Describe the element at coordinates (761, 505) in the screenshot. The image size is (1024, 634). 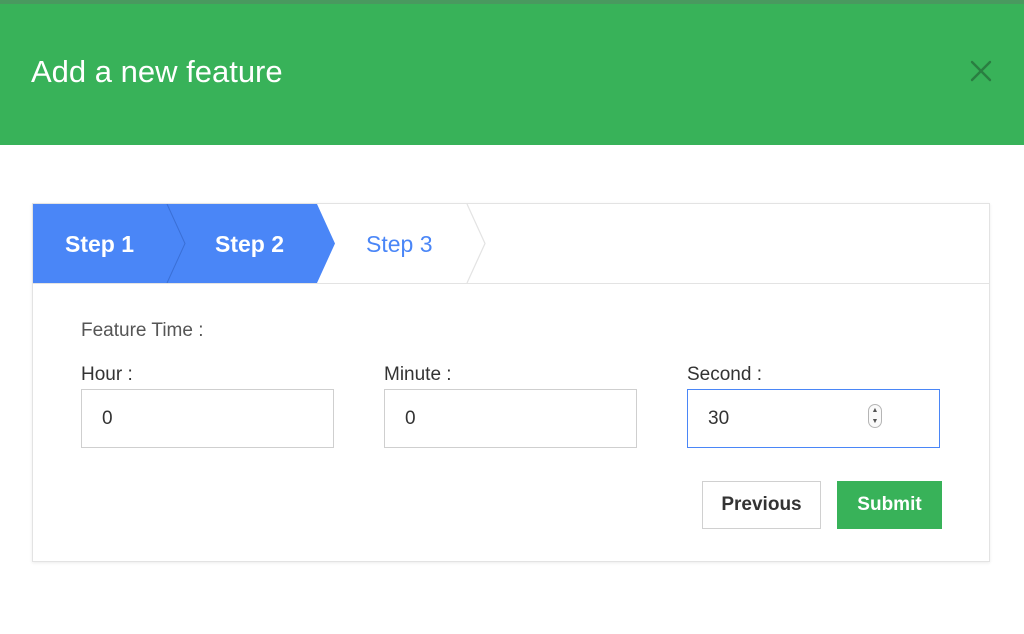
I see `previous-button: Previous` at that location.